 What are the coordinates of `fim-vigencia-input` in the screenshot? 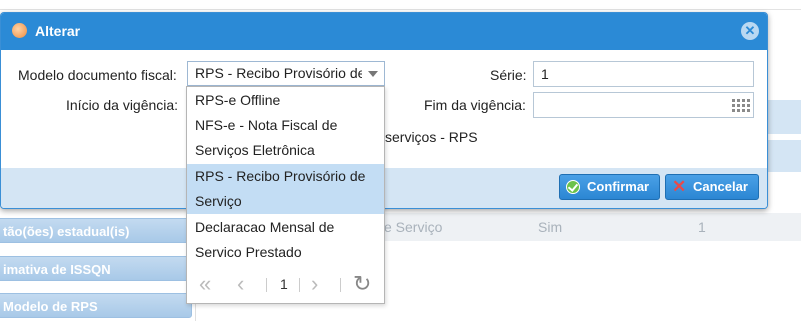 It's located at (643, 105).